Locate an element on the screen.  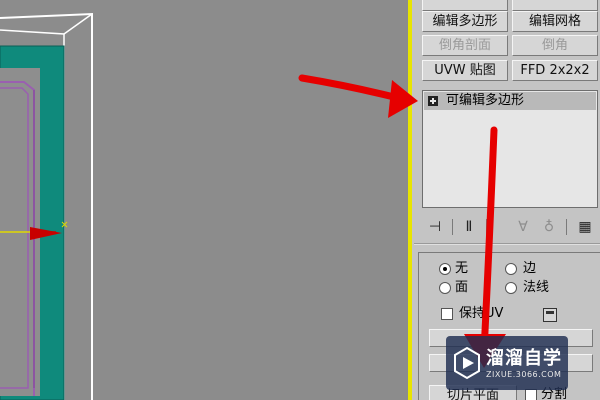
radio-normal-label: 法线 is located at coordinates (536, 287).